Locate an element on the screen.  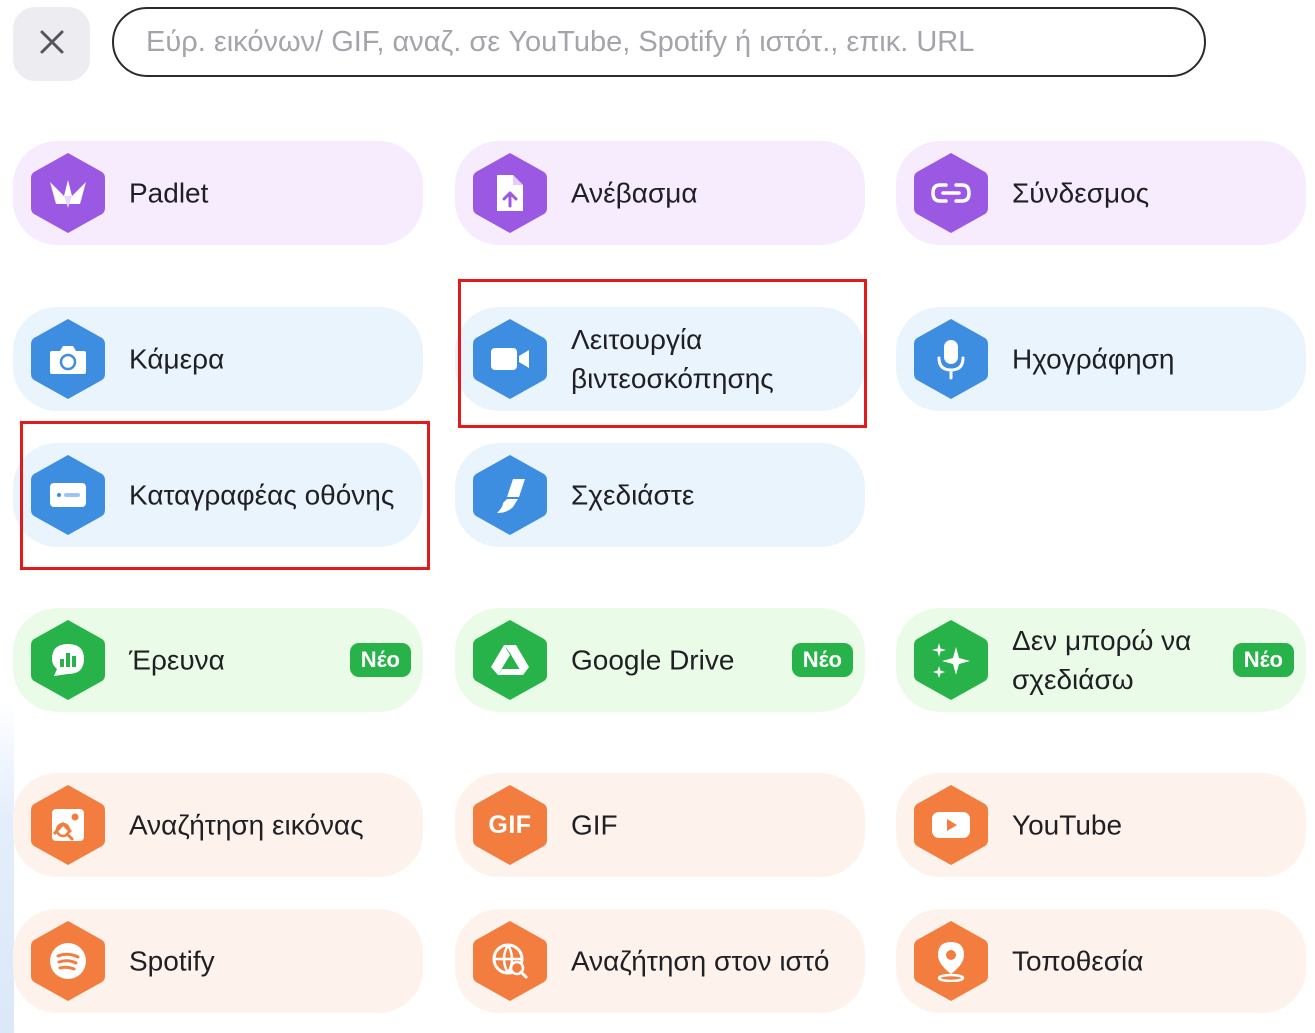
tile-label: Spotify is located at coordinates (172, 961).